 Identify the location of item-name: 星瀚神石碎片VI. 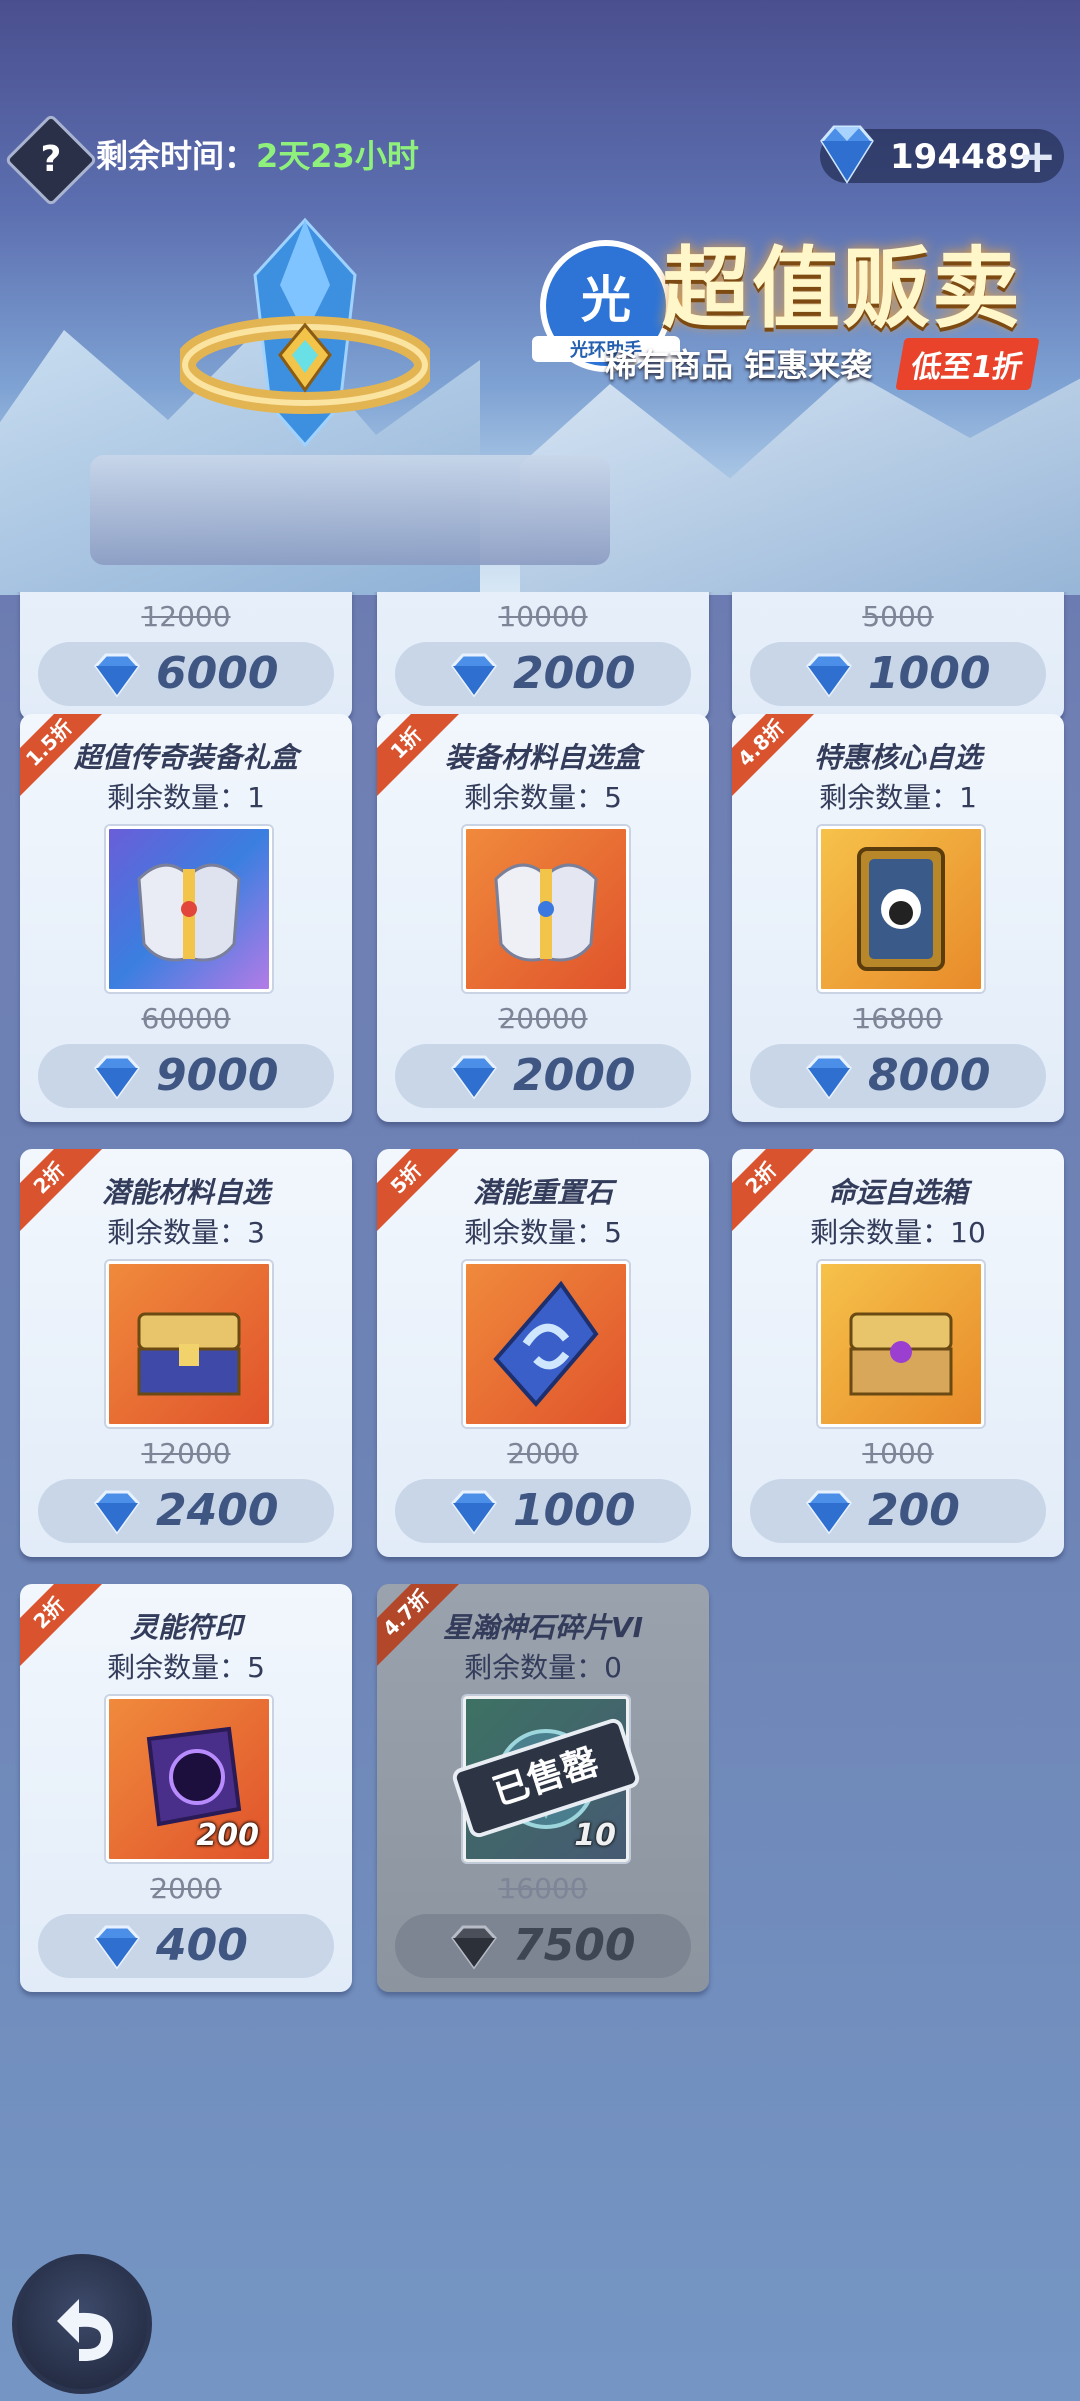
(543, 1627).